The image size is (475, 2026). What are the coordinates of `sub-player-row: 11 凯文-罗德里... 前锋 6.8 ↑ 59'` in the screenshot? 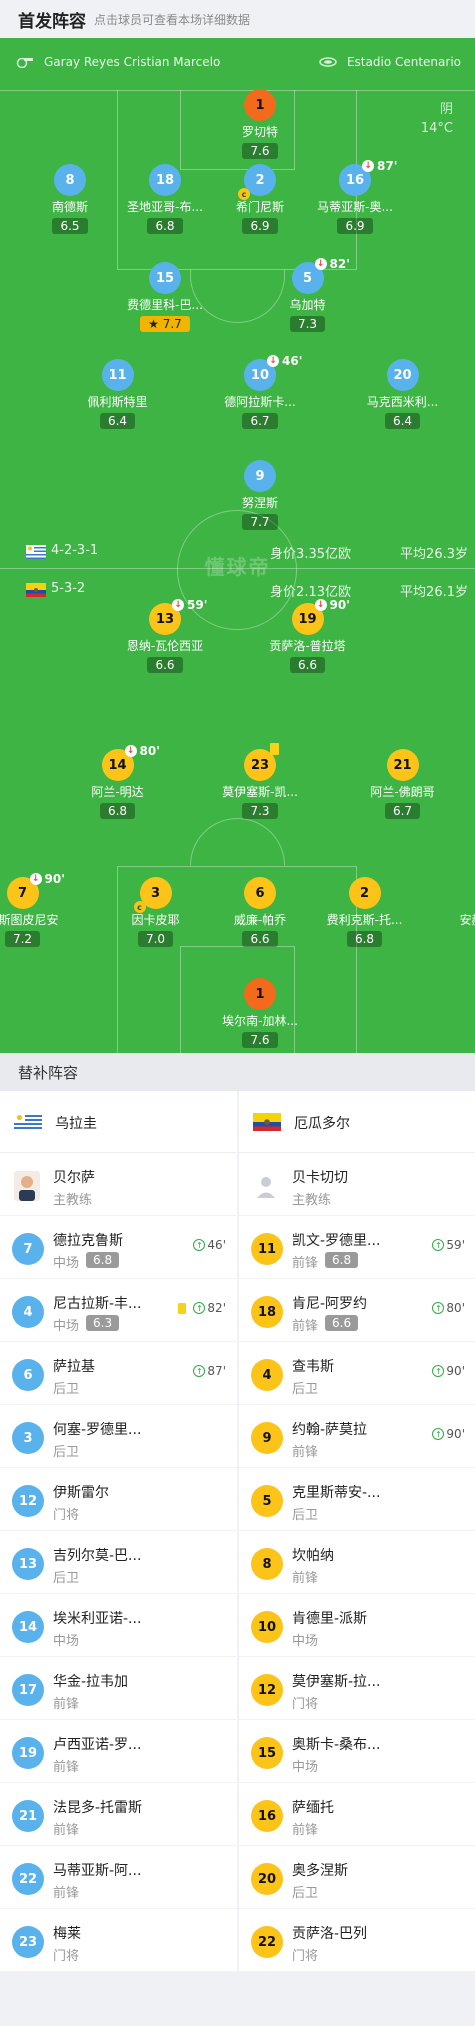 It's located at (357, 1247).